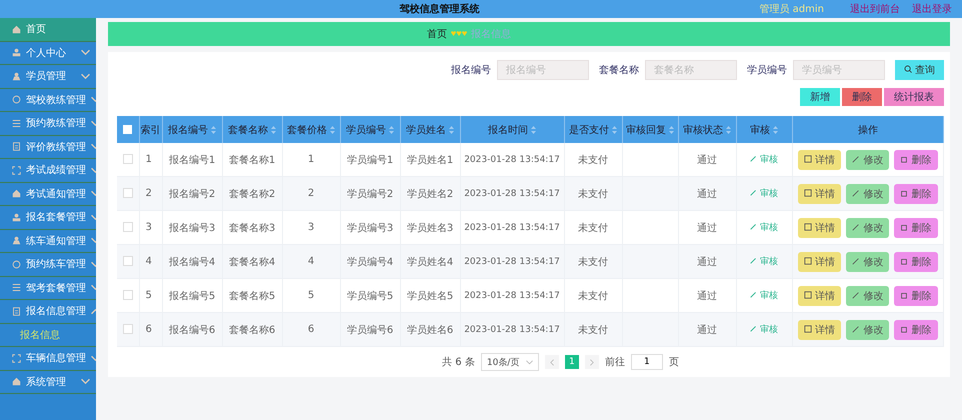 This screenshot has width=962, height=420. Describe the element at coordinates (48, 335) in the screenshot. I see `sidebar-subitem: 报名信息` at that location.